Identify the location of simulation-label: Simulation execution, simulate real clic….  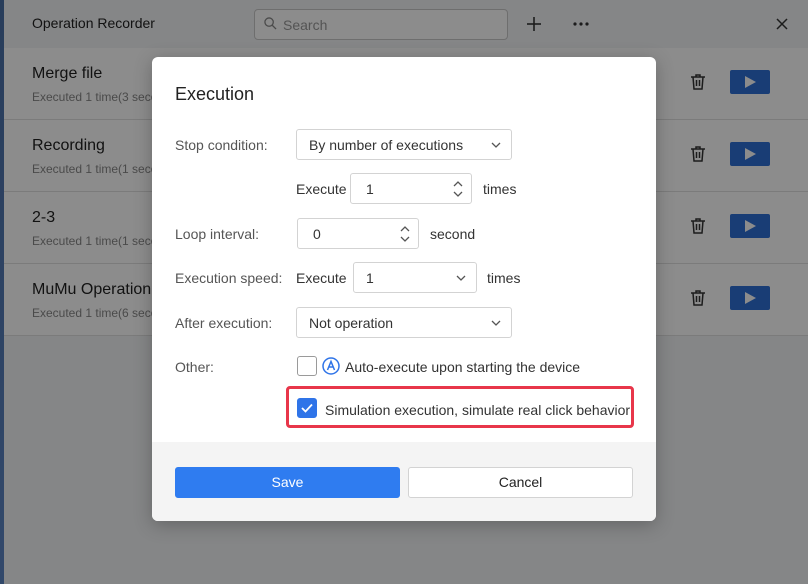
(478, 410).